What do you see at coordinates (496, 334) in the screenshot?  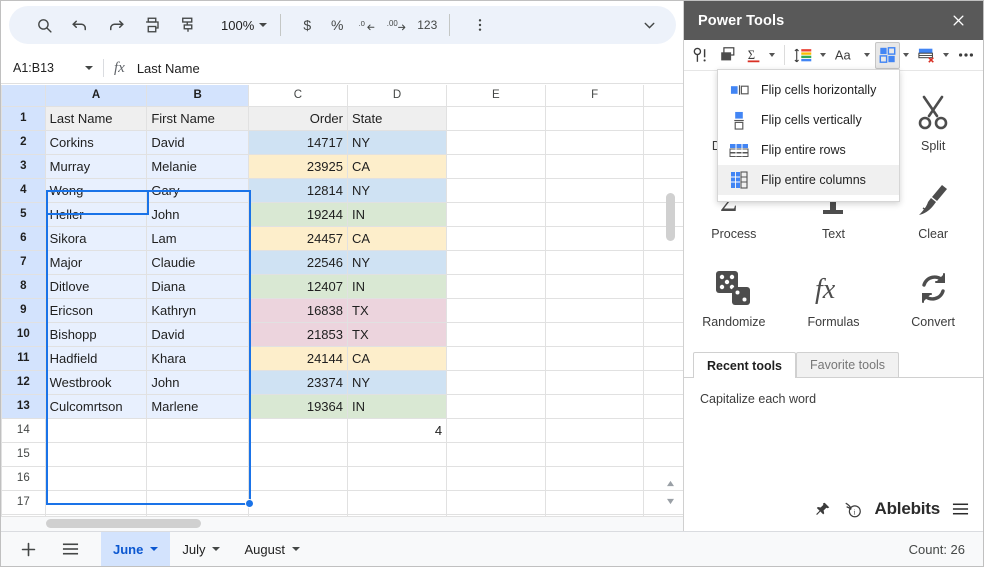 I see `cell-E10` at bounding box center [496, 334].